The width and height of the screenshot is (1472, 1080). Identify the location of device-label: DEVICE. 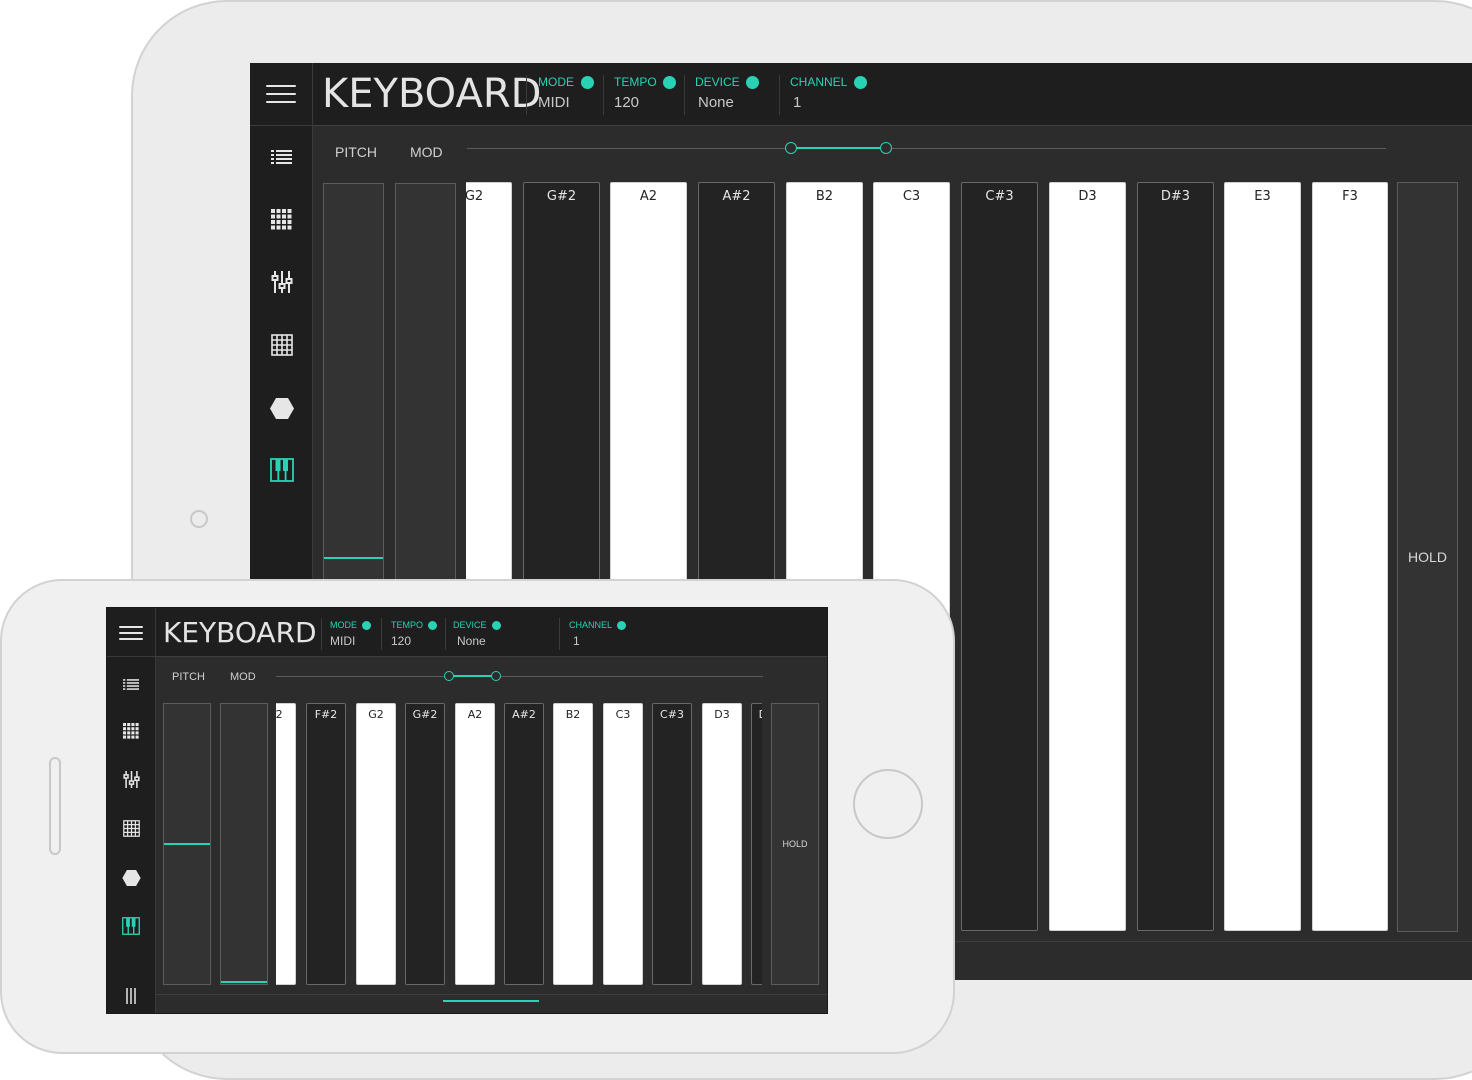
(470, 625).